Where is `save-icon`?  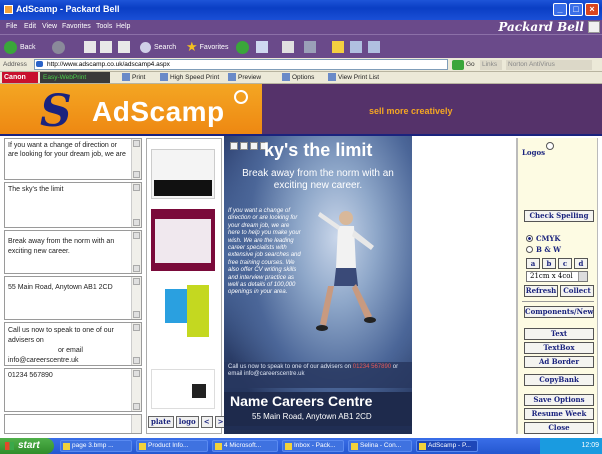 save-icon is located at coordinates (234, 146).